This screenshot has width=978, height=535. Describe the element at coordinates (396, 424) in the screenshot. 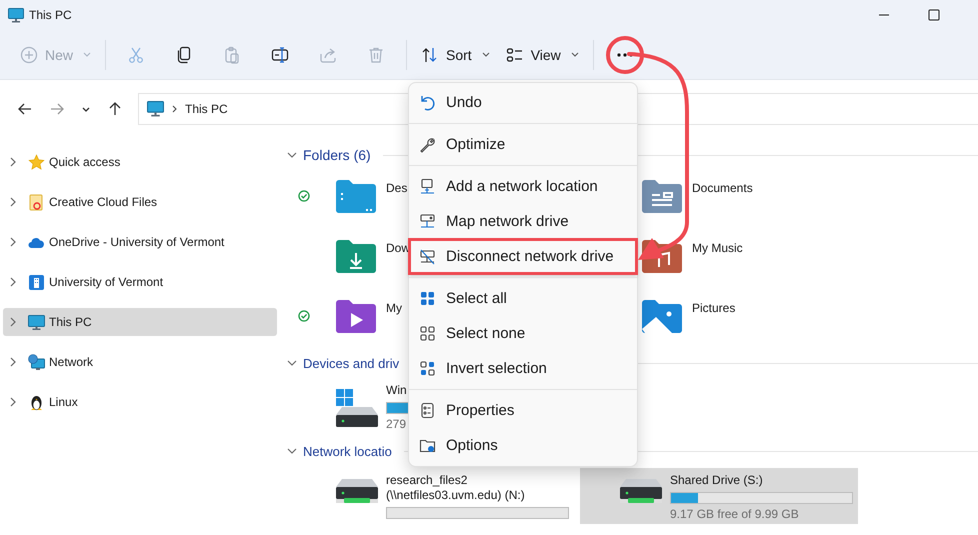

I see `free-space-text: 279` at that location.